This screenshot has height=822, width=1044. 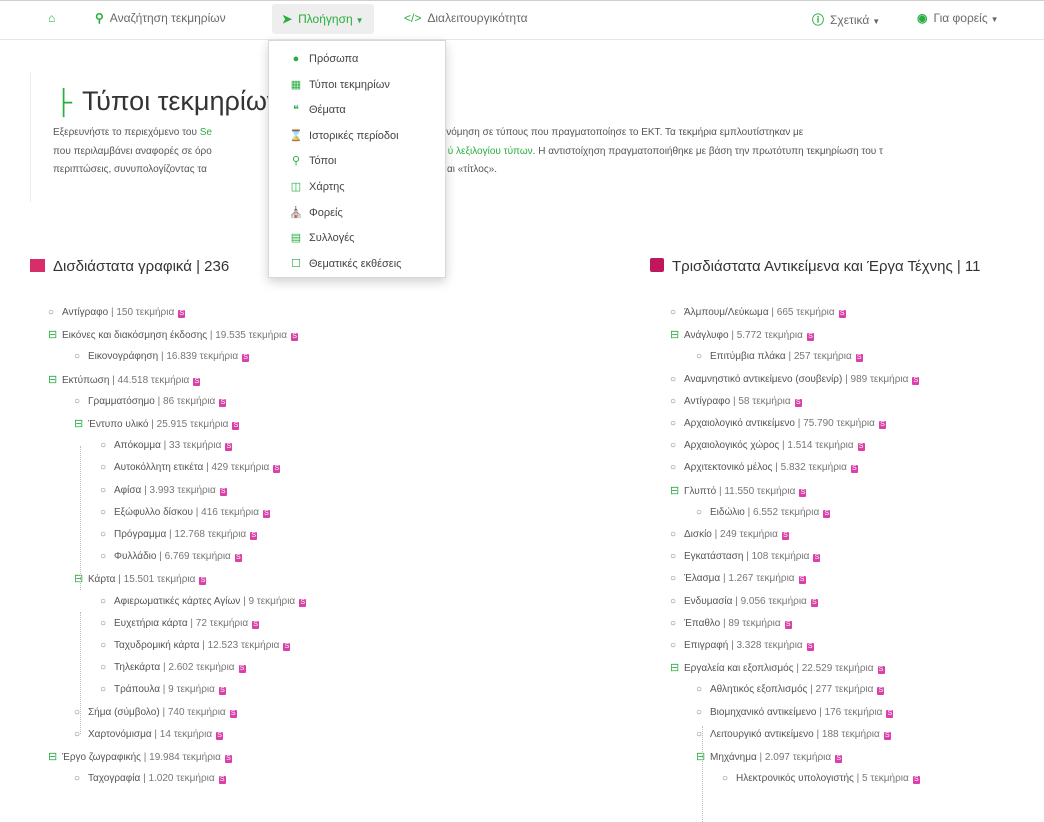 What do you see at coordinates (179, 535) in the screenshot?
I see `tree-node: ○ Πρόγραμμα | 12.768 τεκμήρια S` at bounding box center [179, 535].